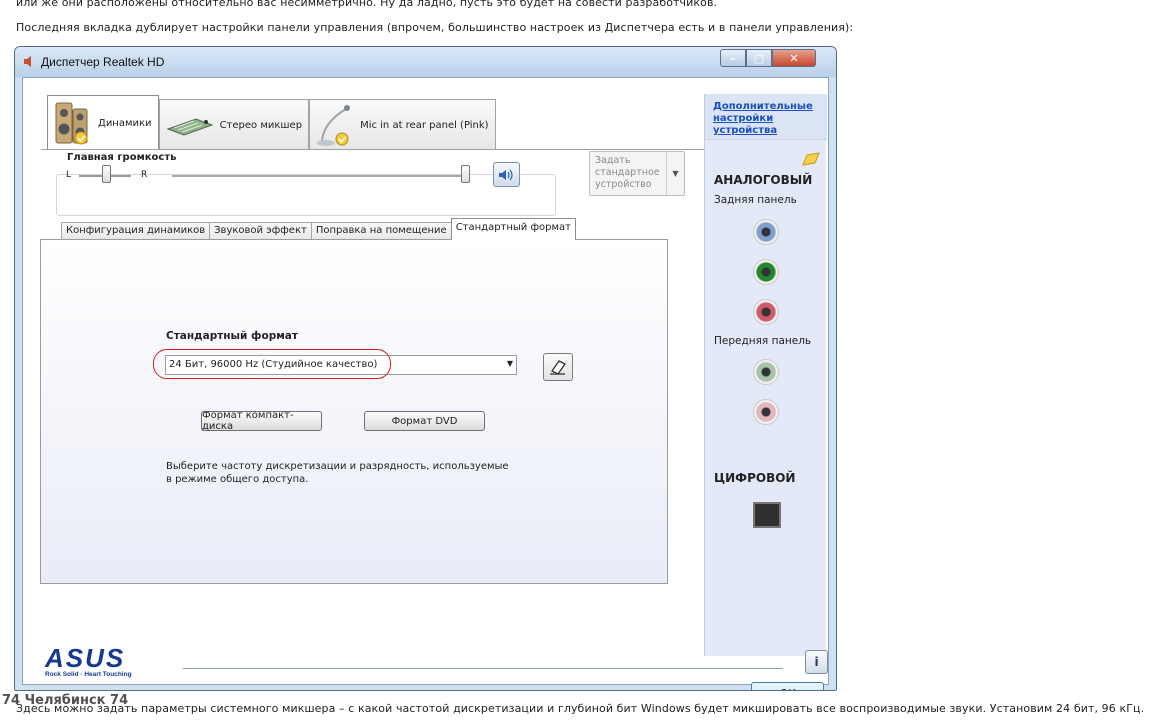  Describe the element at coordinates (424, 421) in the screenshot. I see `dvd-format-button: Формат DVD` at that location.